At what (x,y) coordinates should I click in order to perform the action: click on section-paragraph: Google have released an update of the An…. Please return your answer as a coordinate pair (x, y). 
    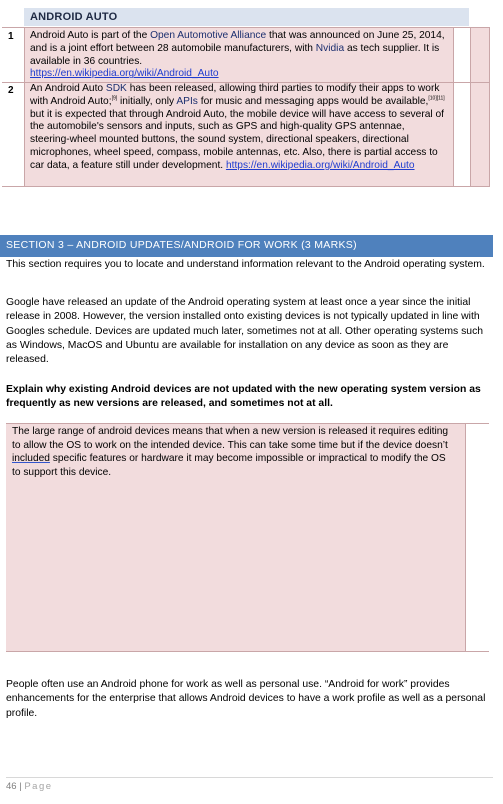
    Looking at the image, I should click on (245, 331).